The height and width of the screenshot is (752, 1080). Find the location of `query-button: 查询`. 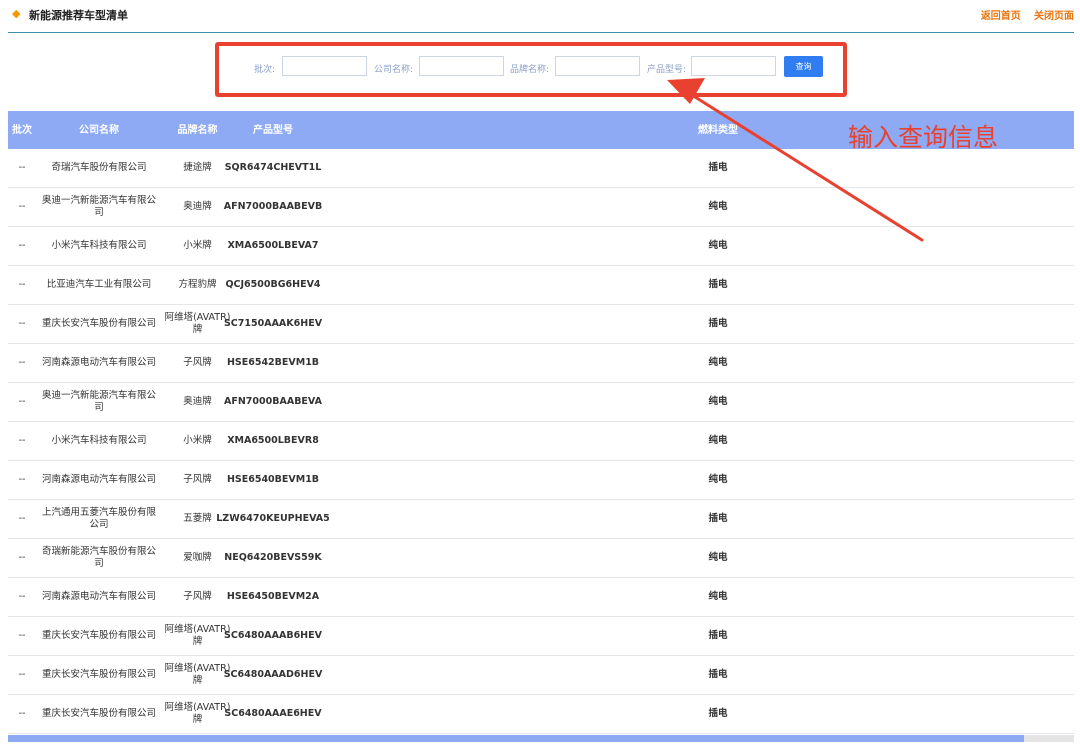

query-button: 查询 is located at coordinates (803, 66).